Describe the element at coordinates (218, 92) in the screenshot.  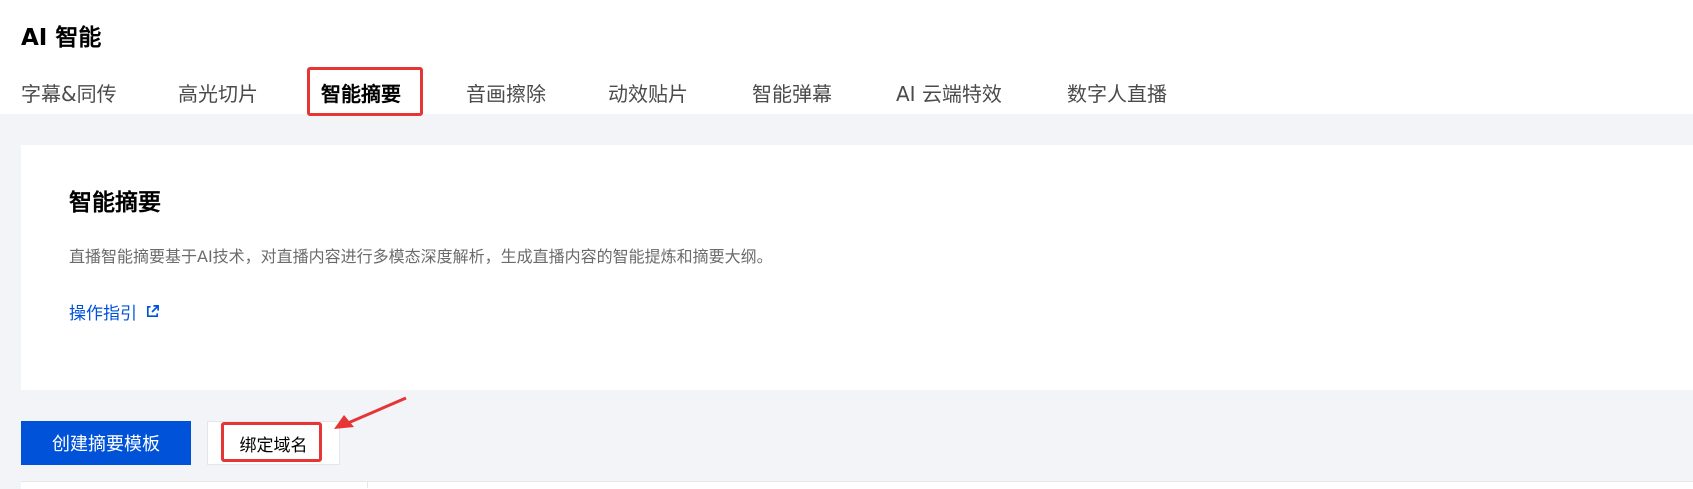
I see `tab-highlight-clips: 高光切片` at that location.